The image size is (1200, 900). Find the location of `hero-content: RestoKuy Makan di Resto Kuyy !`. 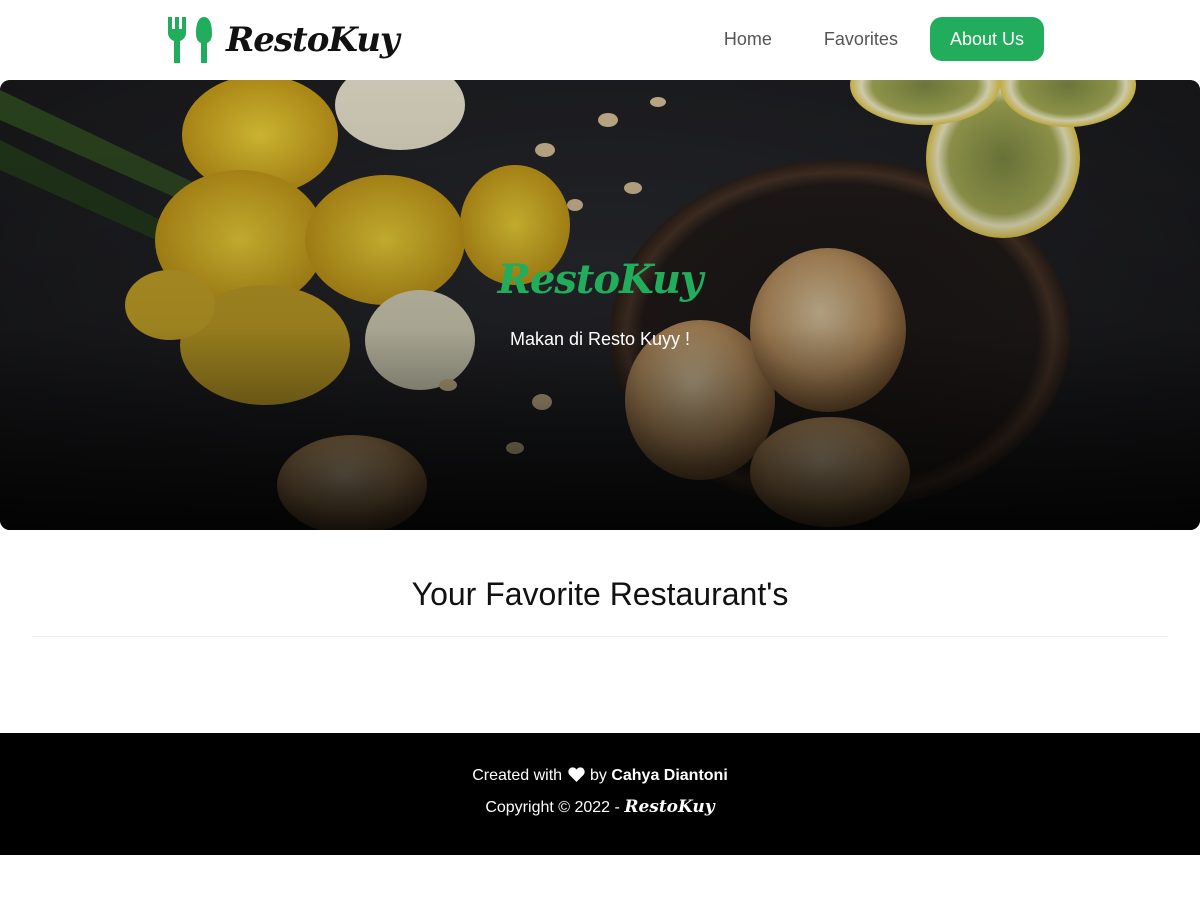

hero-content: RestoKuy Makan di Resto Kuyy ! is located at coordinates (600, 303).